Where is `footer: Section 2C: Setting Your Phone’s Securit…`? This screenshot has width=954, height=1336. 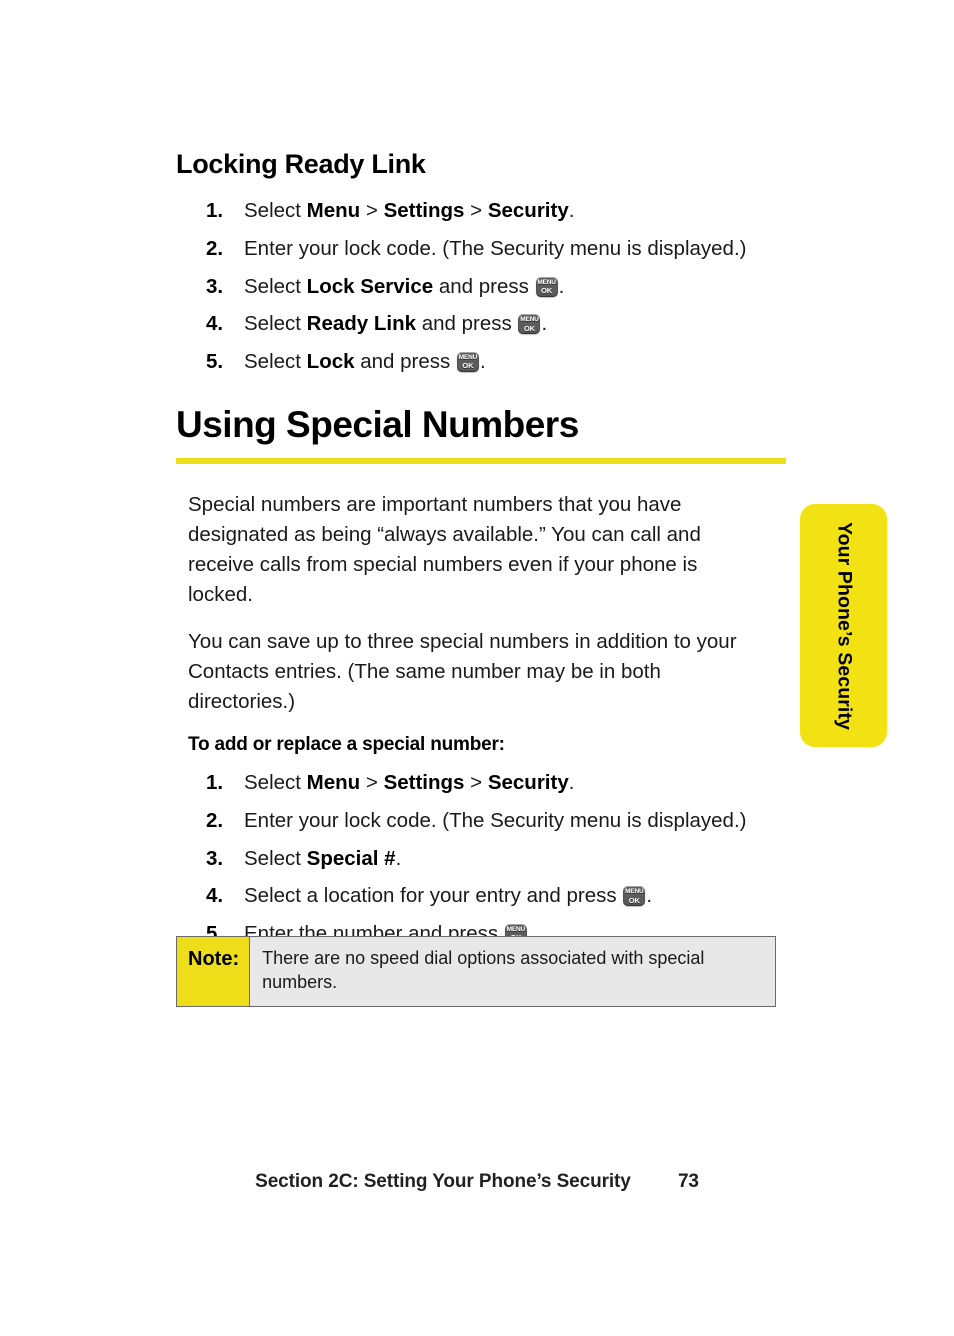 footer: Section 2C: Setting Your Phone’s Securit… is located at coordinates (477, 1182).